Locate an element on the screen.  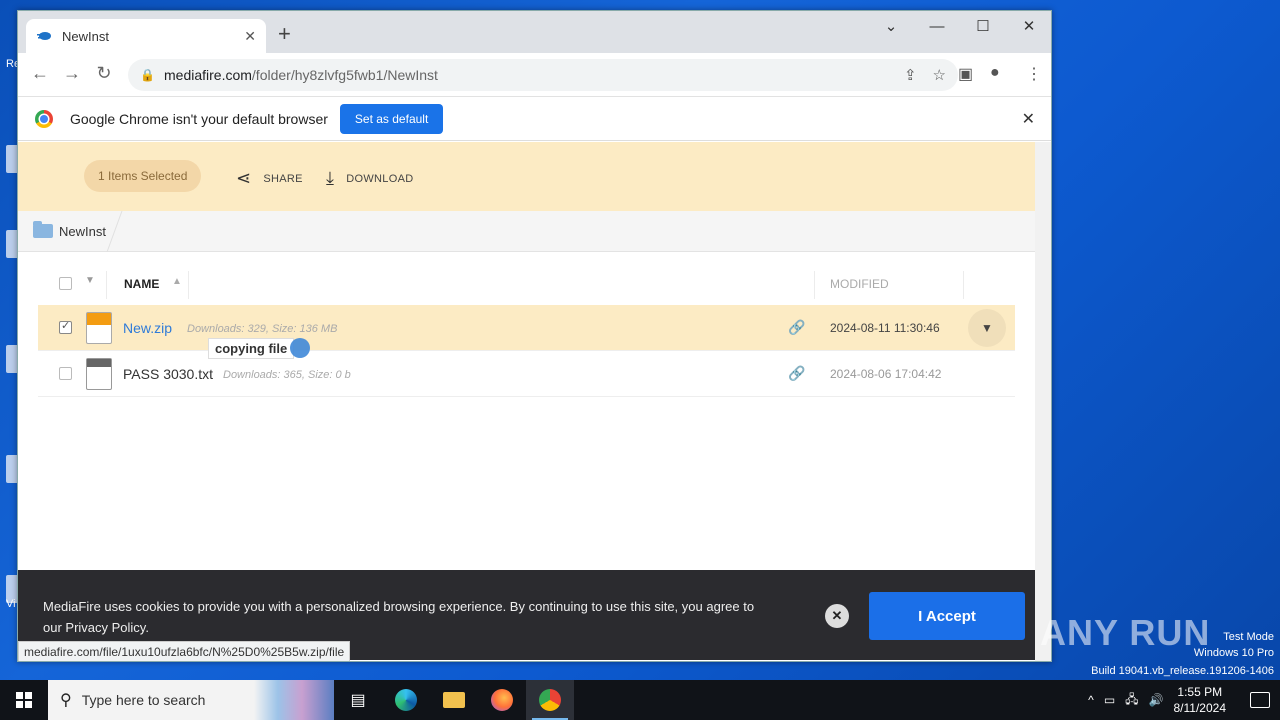
table-header: ▼ NAME ▲ MODIFIED is located at coordinates (526, 284).